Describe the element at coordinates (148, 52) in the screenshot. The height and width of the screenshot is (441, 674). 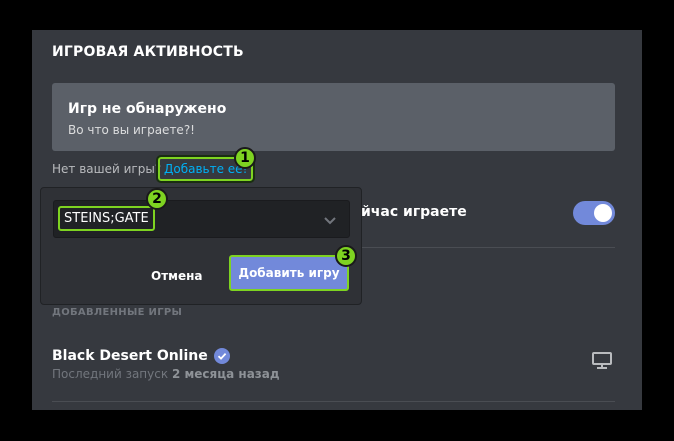
I see `section-title: ИГРОВАЯ АКТИВНОСТЬ` at that location.